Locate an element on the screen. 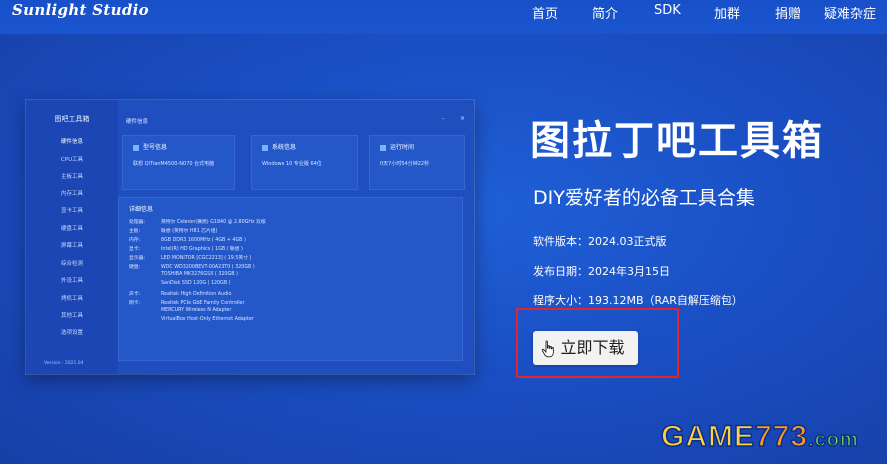 The width and height of the screenshot is (887, 464). card-title: 运行时间 is located at coordinates (402, 147).